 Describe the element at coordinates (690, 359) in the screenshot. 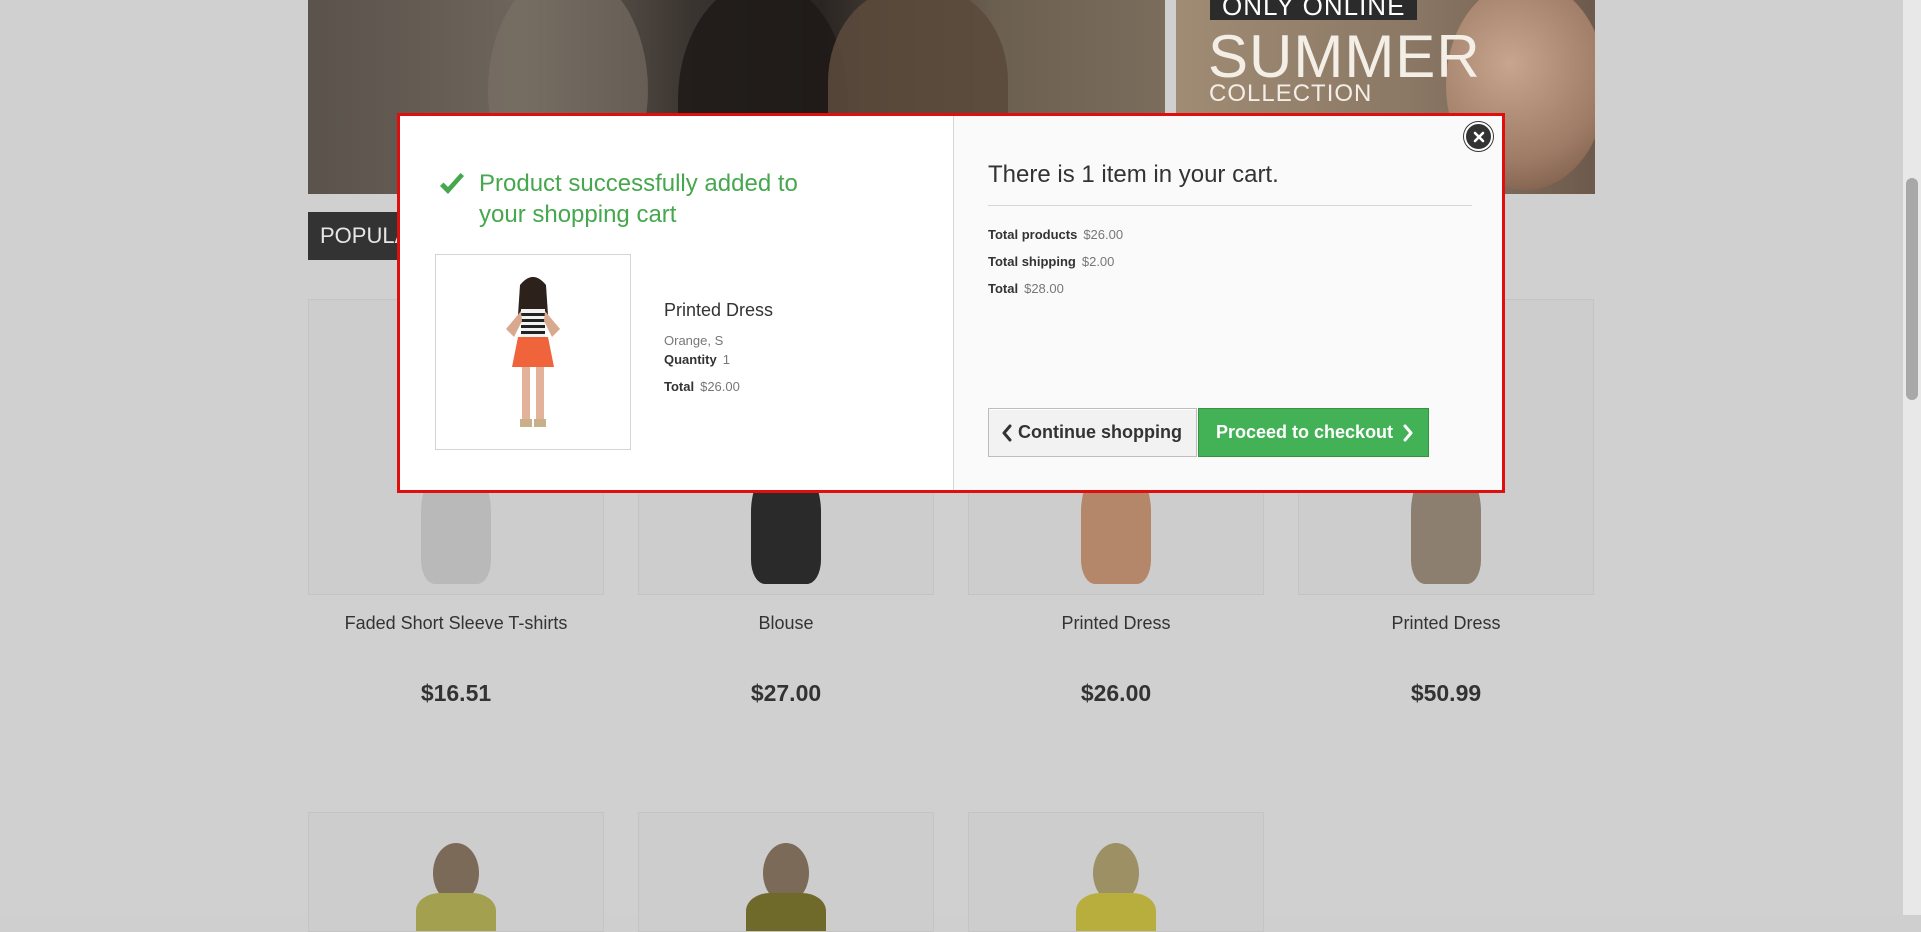

I see `quantity-label: Quantity` at that location.